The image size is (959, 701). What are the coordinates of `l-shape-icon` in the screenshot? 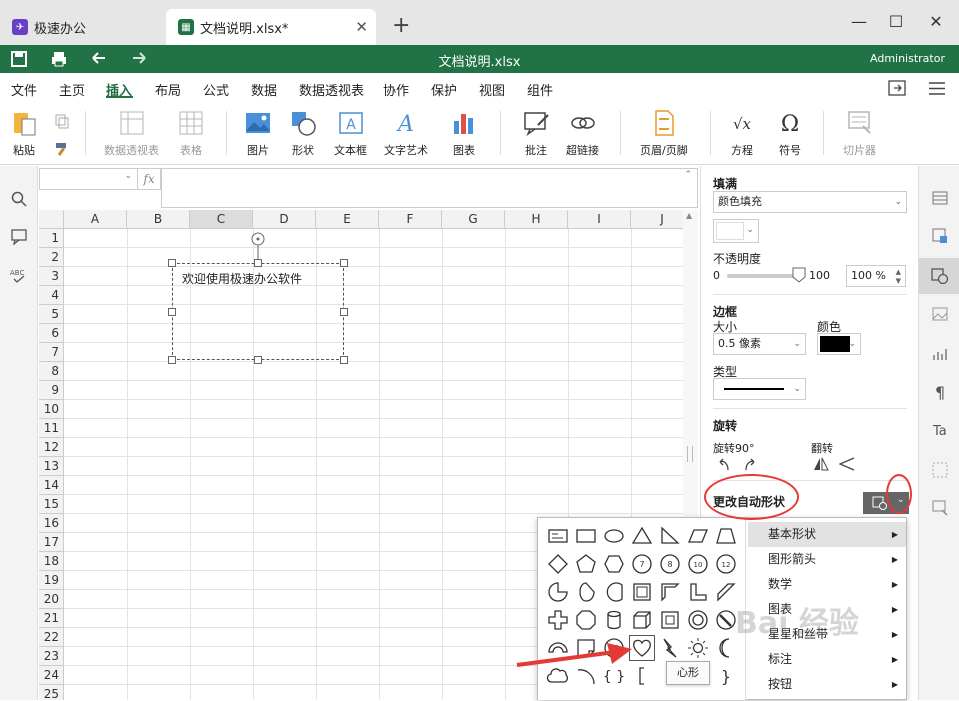 It's located at (698, 592).